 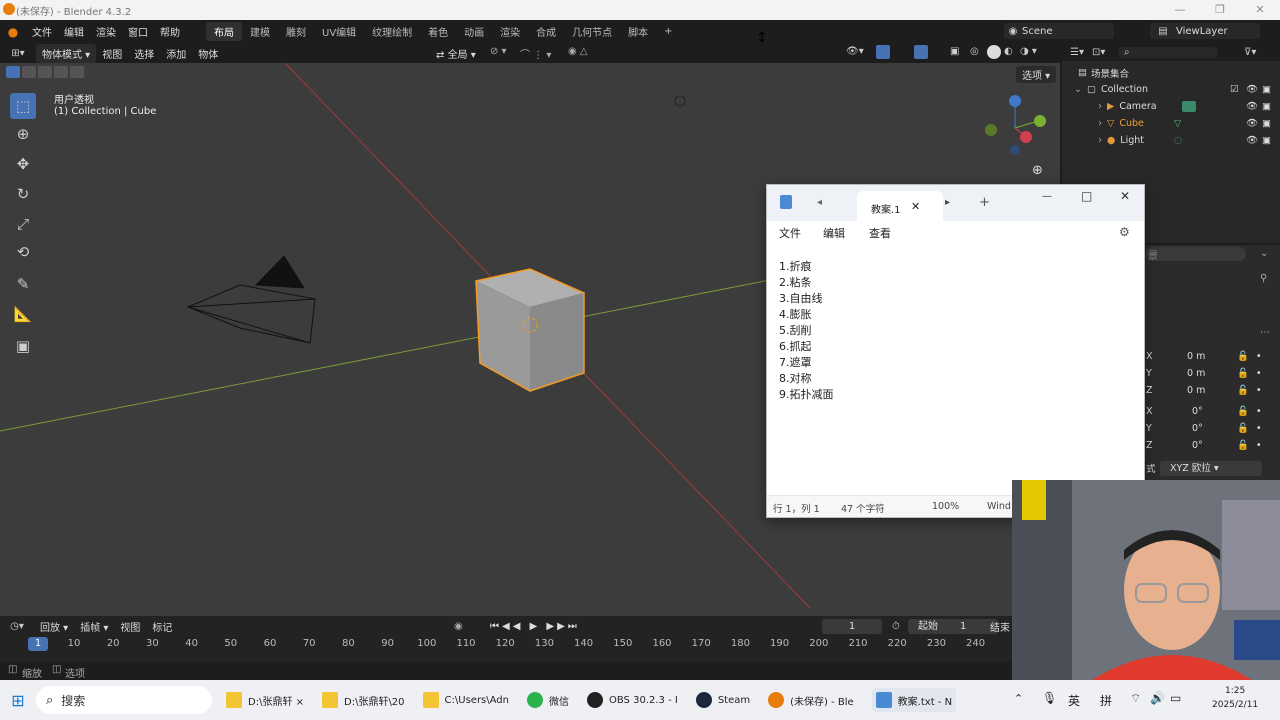 I want to click on tray-chevron-icon: ⌃, so click(x=1018, y=698).